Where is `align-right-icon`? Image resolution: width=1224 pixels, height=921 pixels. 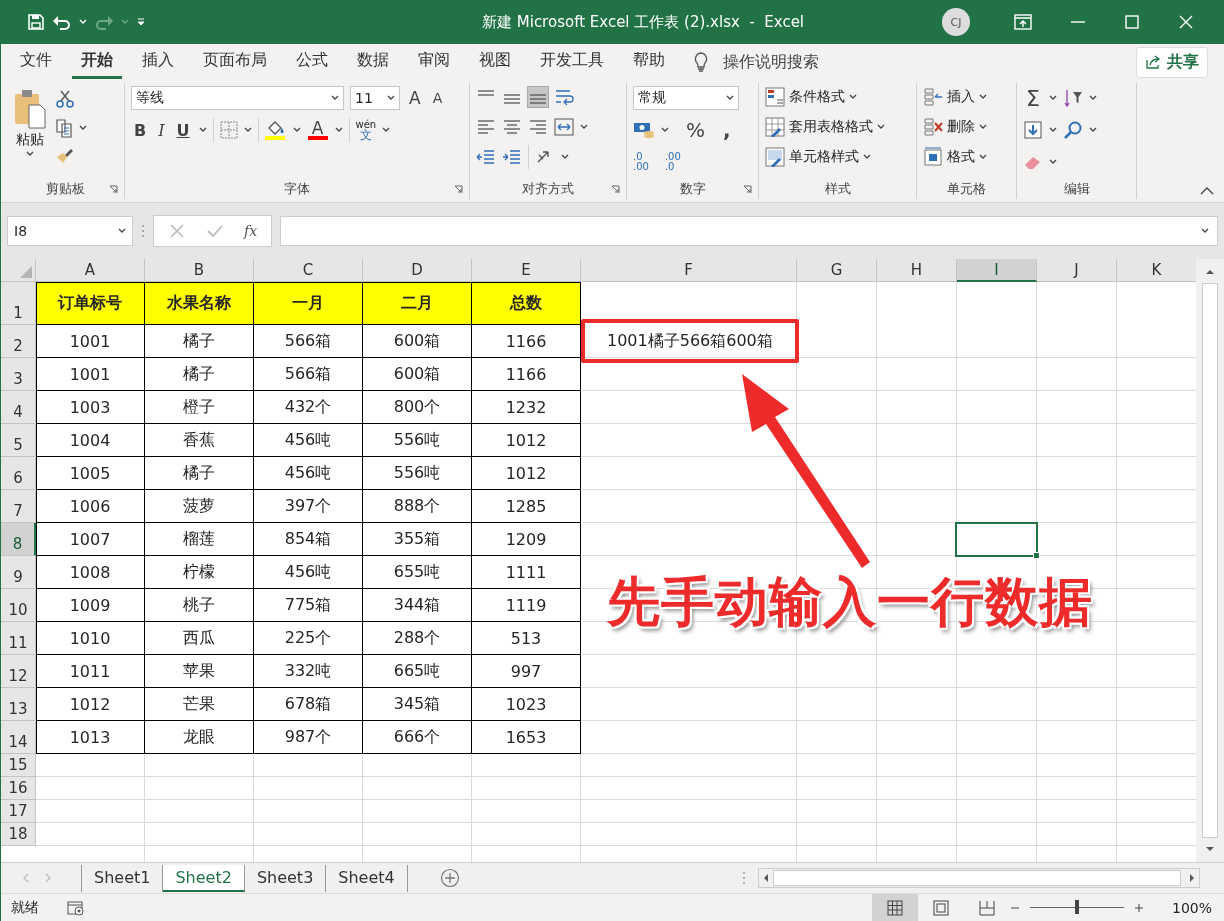 align-right-icon is located at coordinates (538, 127).